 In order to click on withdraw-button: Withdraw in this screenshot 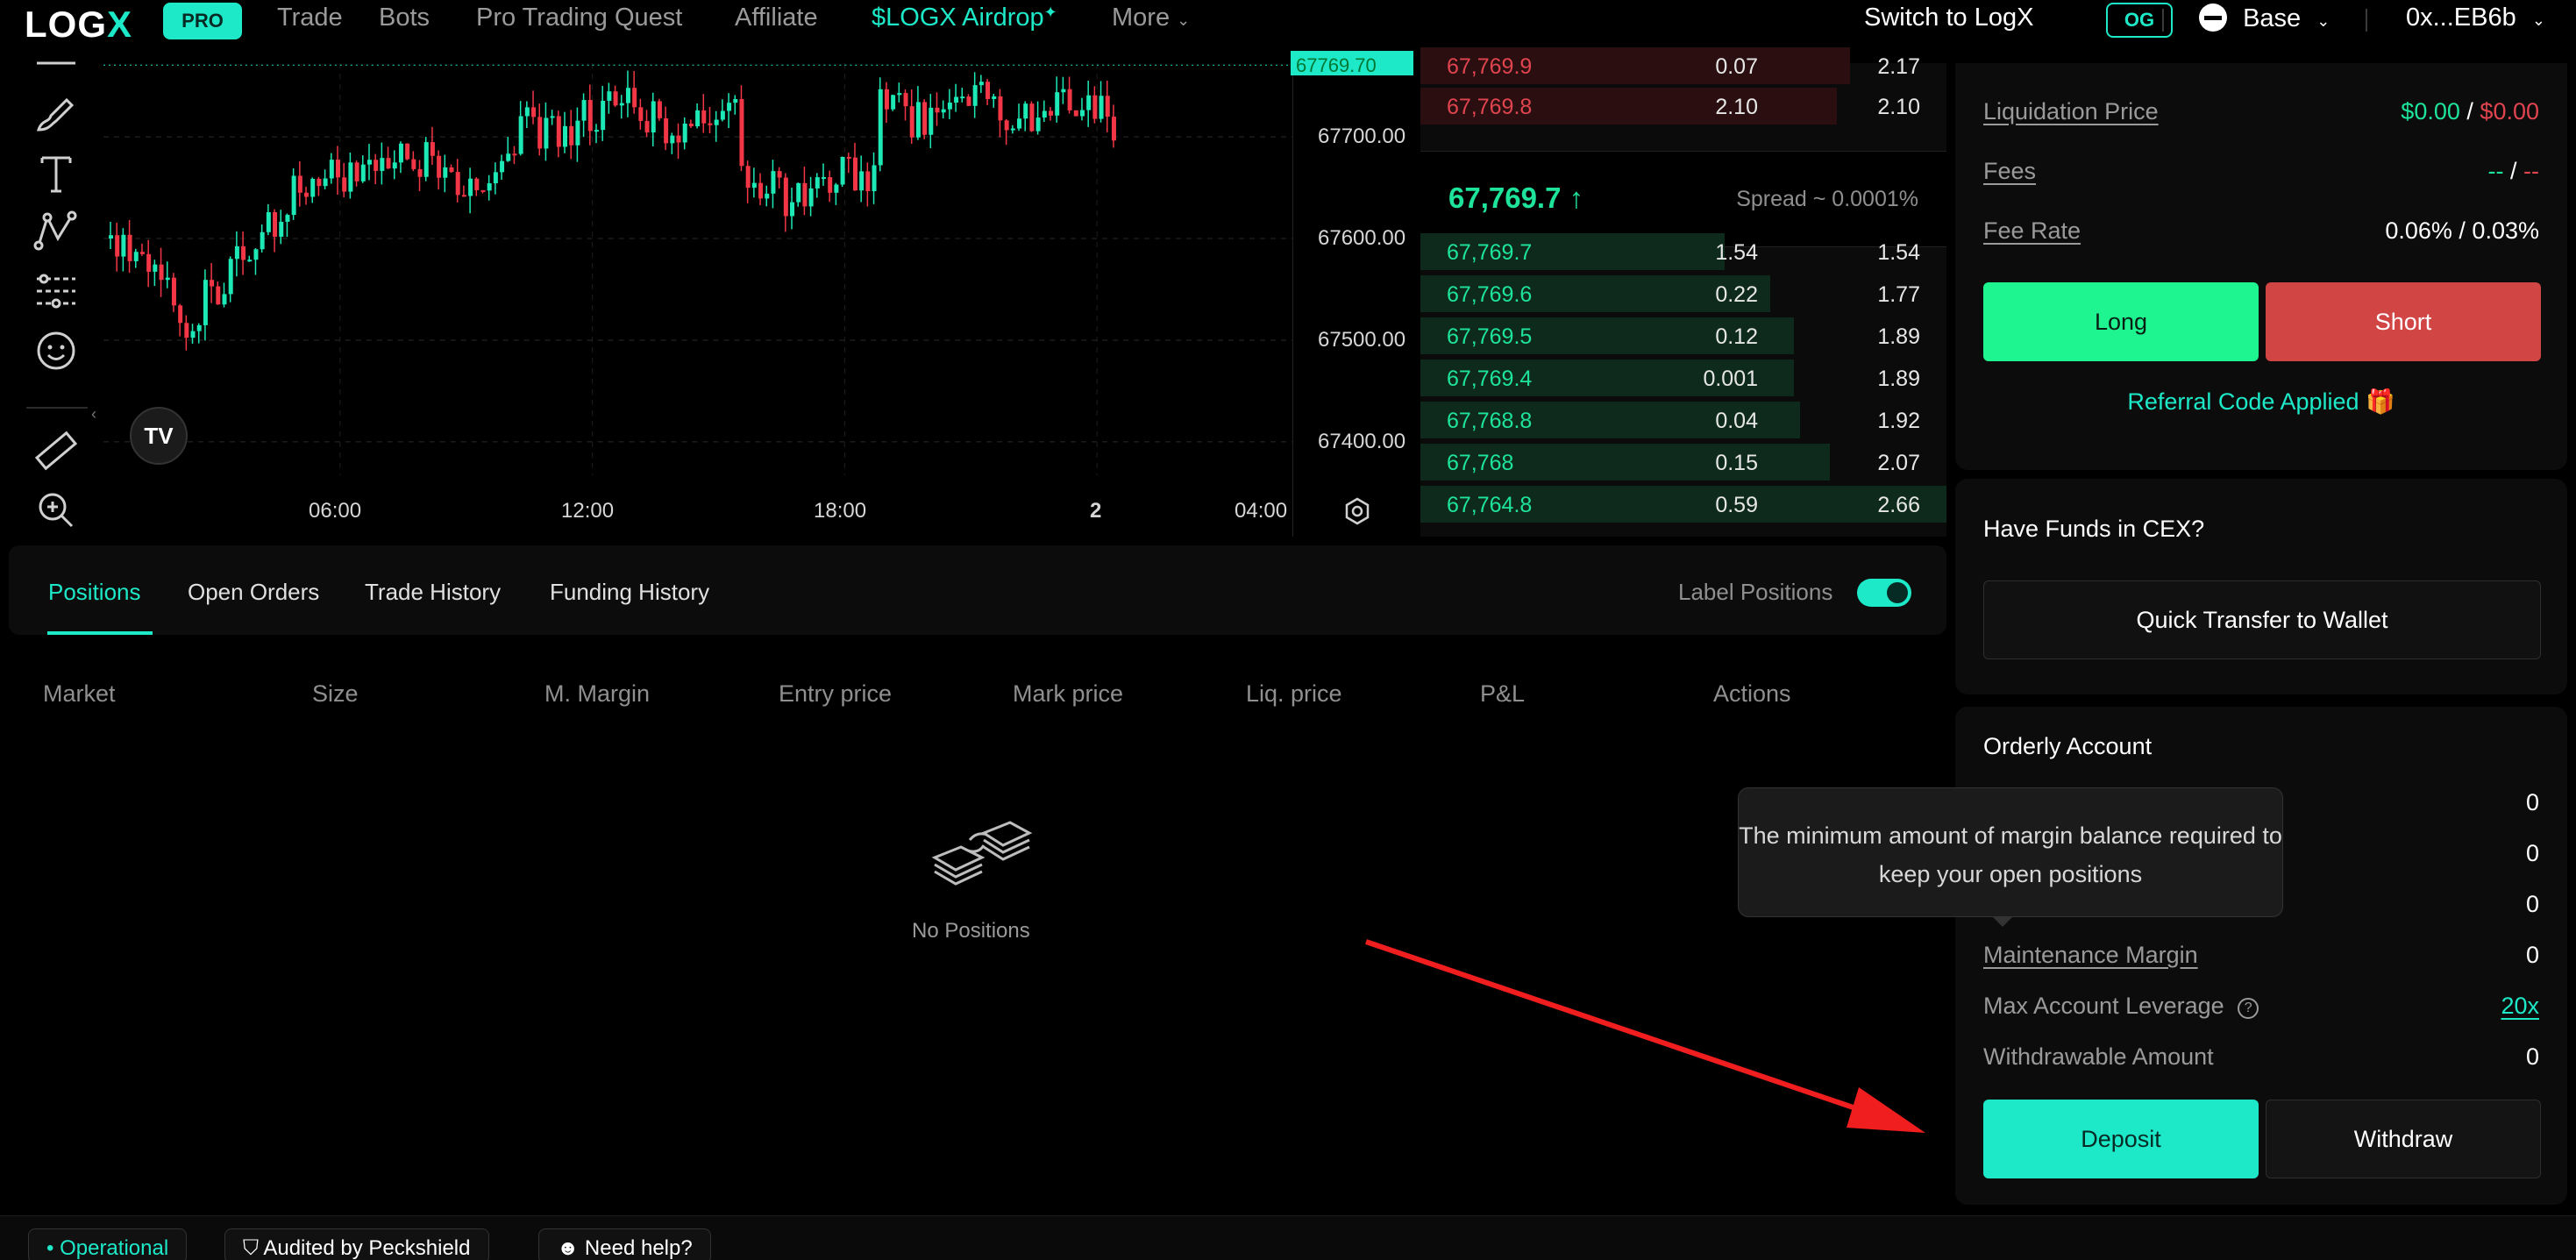, I will do `click(2403, 1139)`.